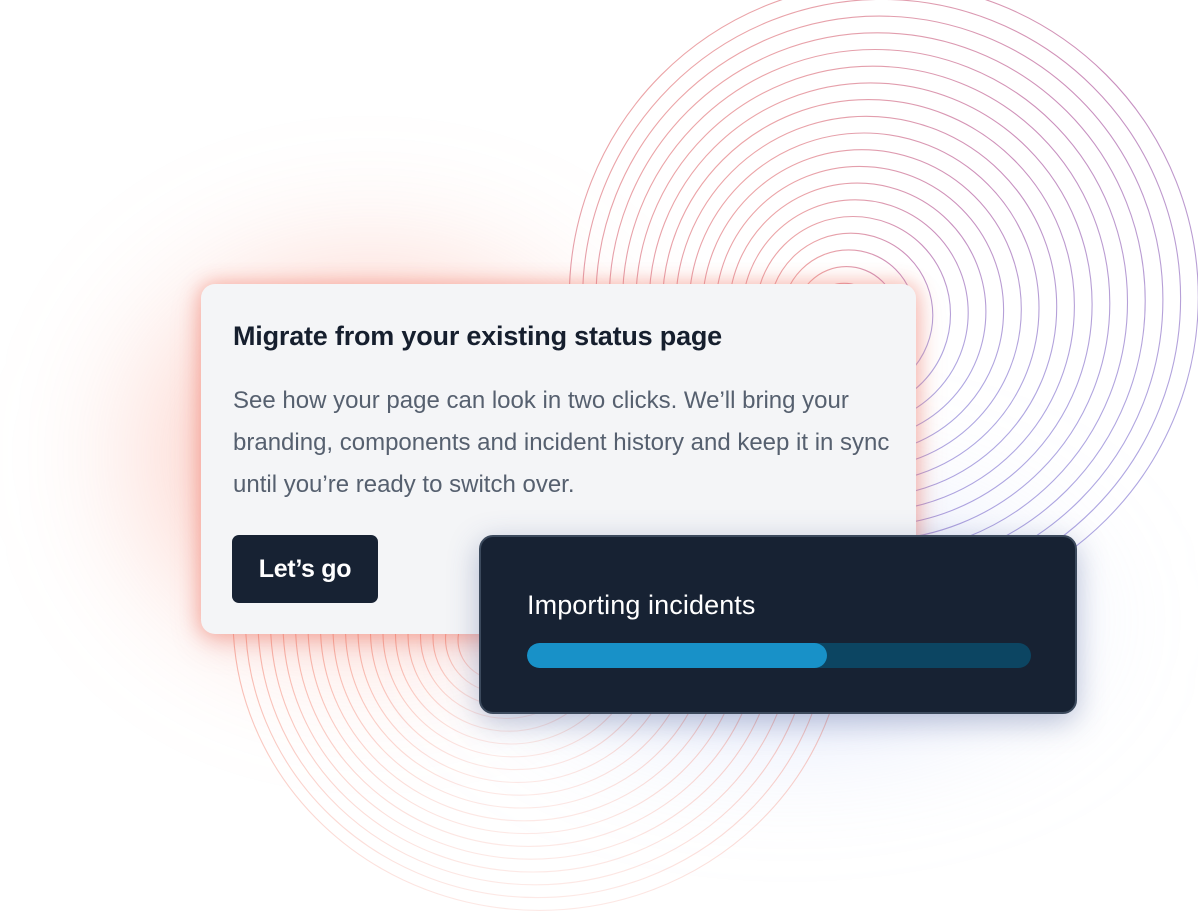 This screenshot has height=917, width=1198. What do you see at coordinates (305, 569) in the screenshot?
I see `lets-go-button: Let’s go` at bounding box center [305, 569].